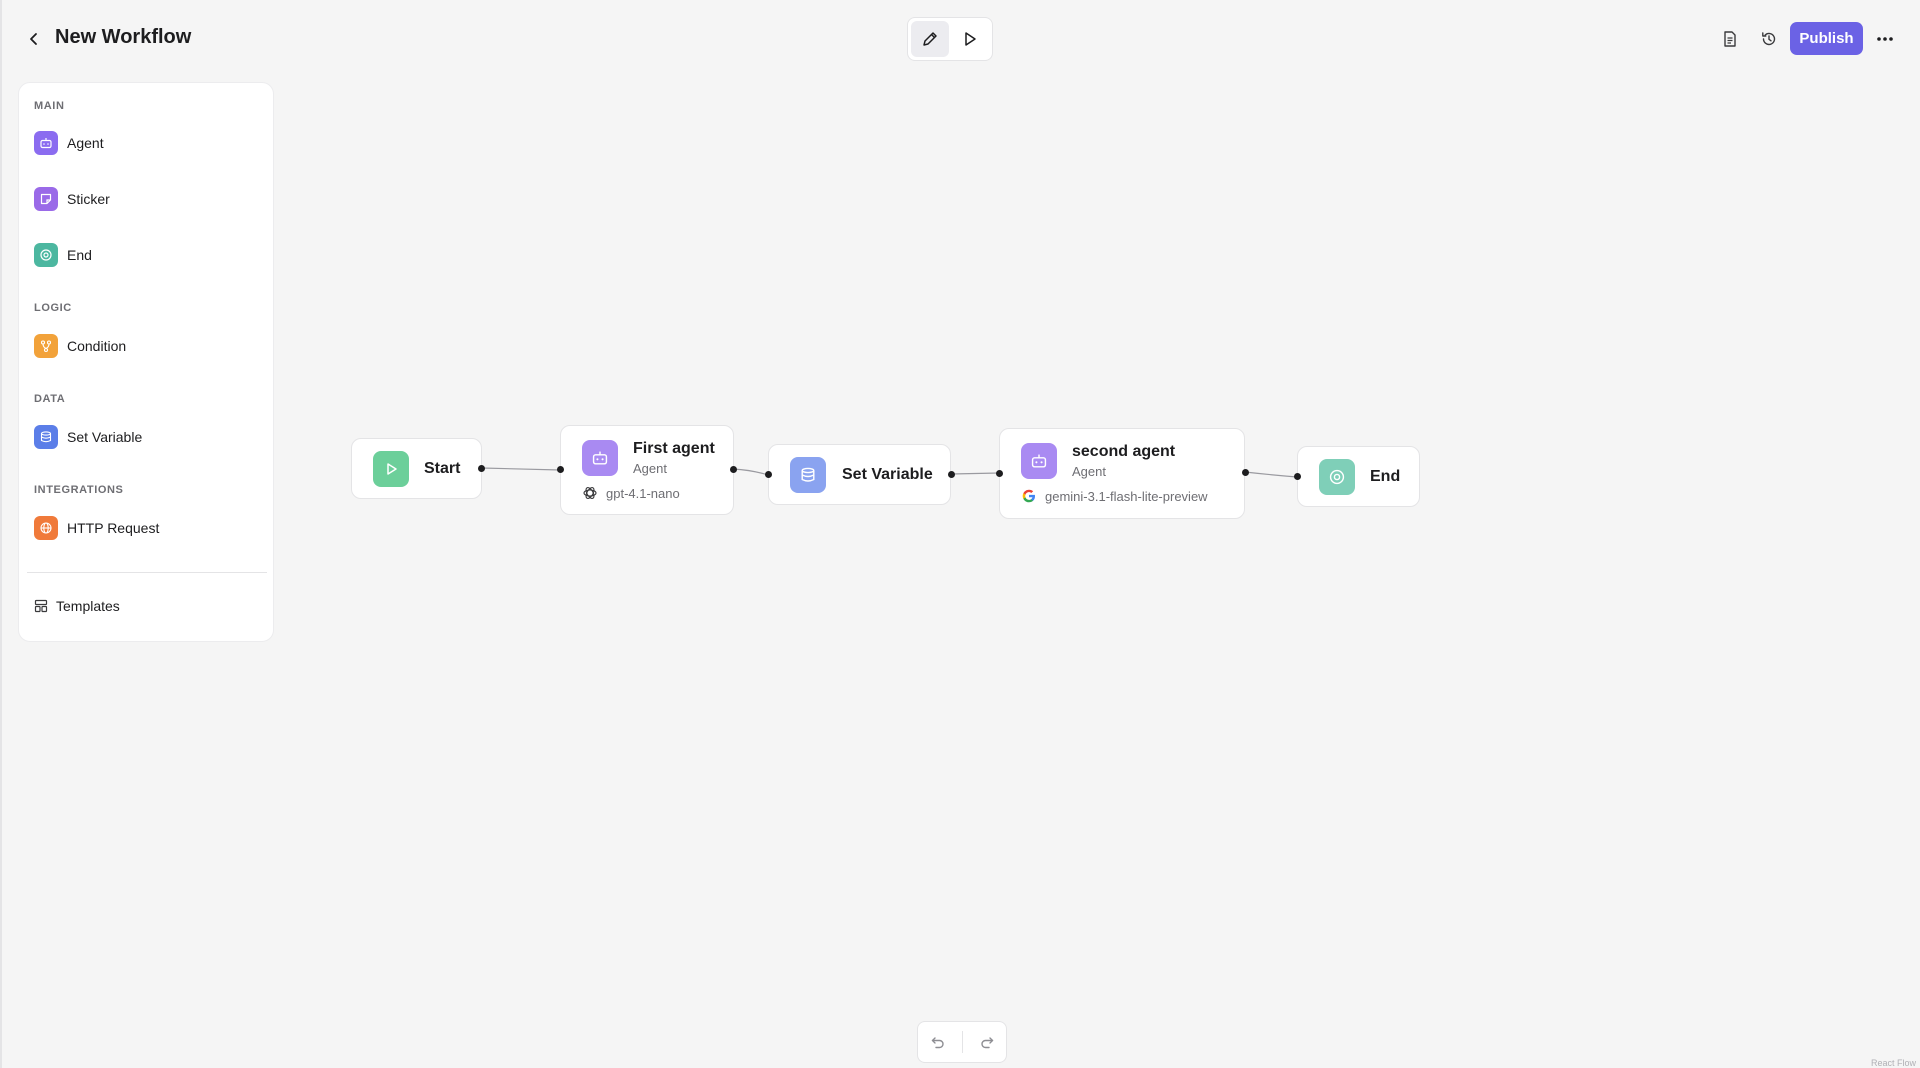 This screenshot has width=1920, height=1068. Describe the element at coordinates (1358, 476) in the screenshot. I see `node-end: End` at that location.